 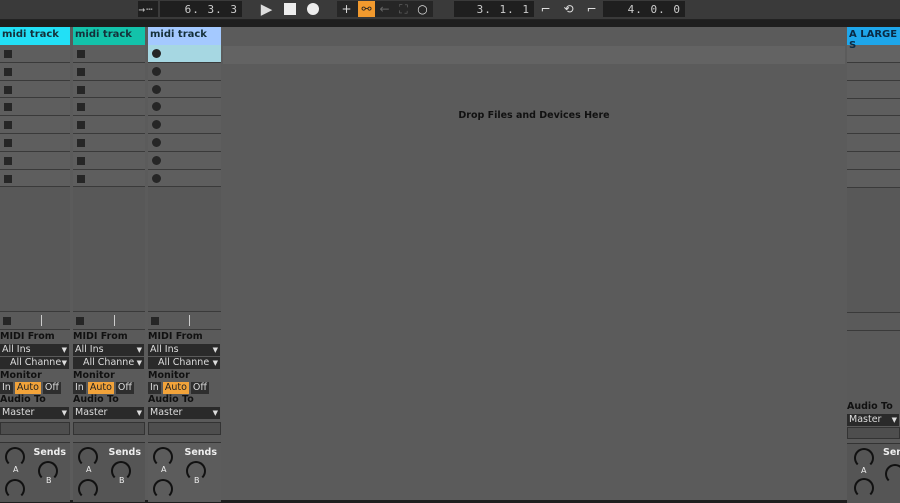 I want to click on punch-in-icon: ⌐, so click(x=545, y=9).